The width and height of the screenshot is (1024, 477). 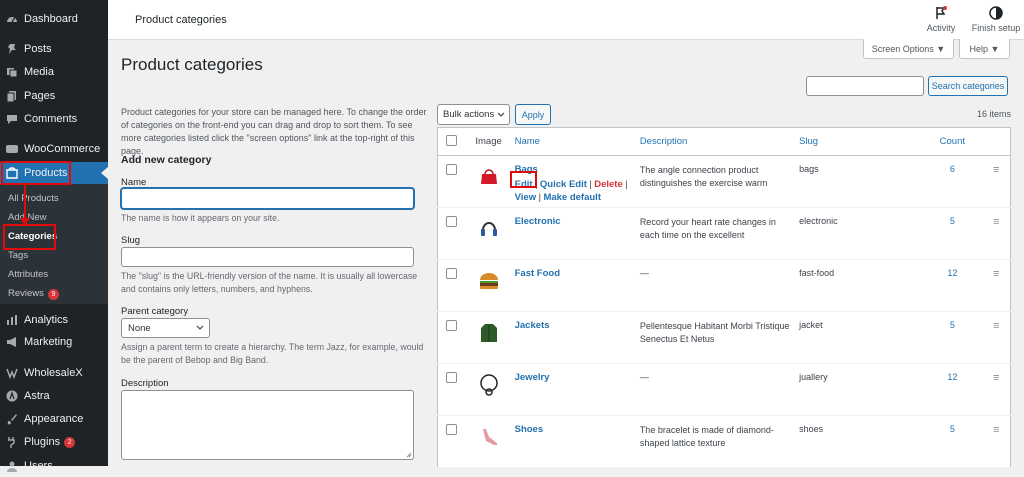 What do you see at coordinates (968, 86) in the screenshot?
I see `search-categories-button: Search categories` at bounding box center [968, 86].